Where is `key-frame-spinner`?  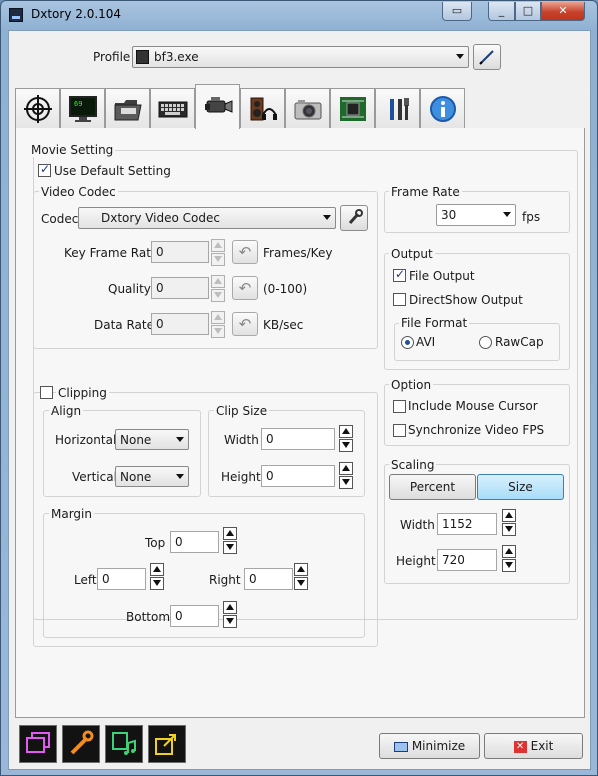 key-frame-spinner is located at coordinates (218, 252).